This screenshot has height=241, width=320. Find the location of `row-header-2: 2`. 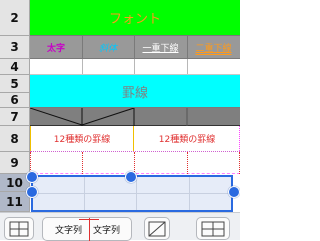

row-header-2: 2 is located at coordinates (15, 18).